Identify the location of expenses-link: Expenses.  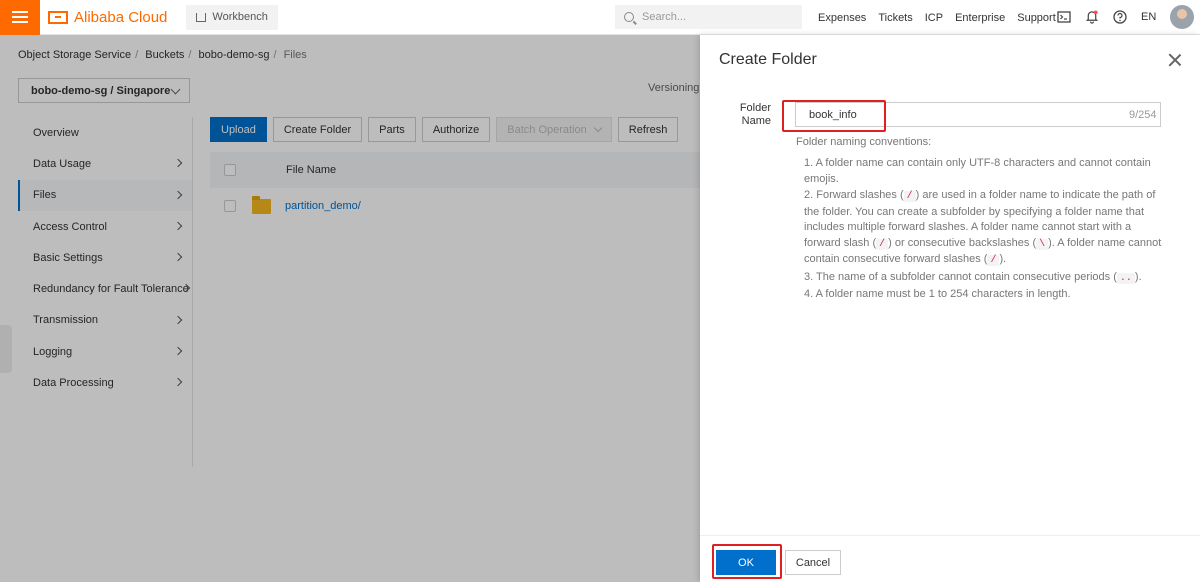
(842, 18).